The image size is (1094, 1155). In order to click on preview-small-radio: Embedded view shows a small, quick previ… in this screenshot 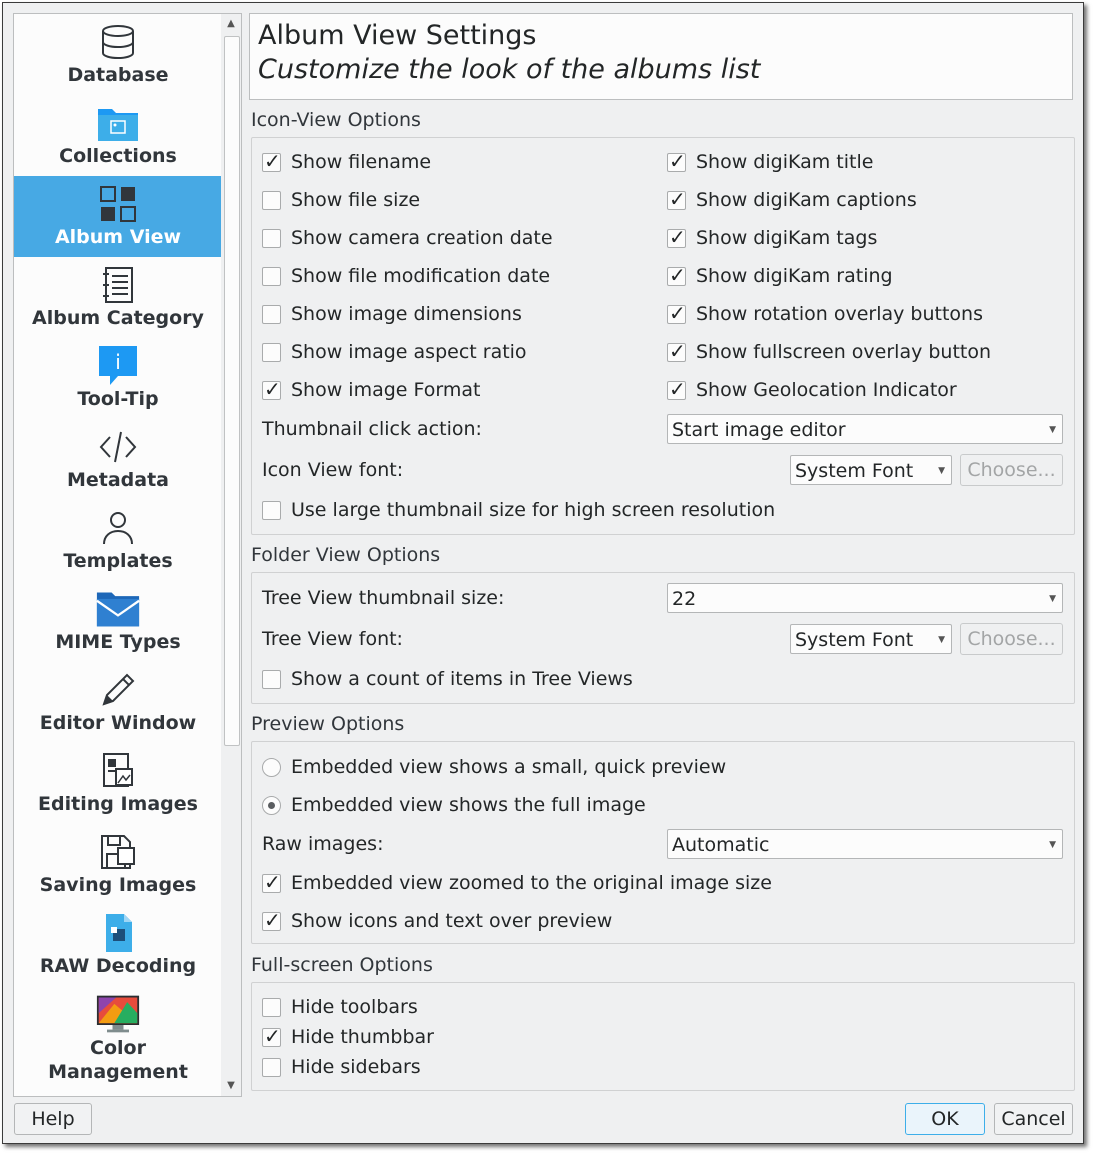, I will do `click(494, 767)`.